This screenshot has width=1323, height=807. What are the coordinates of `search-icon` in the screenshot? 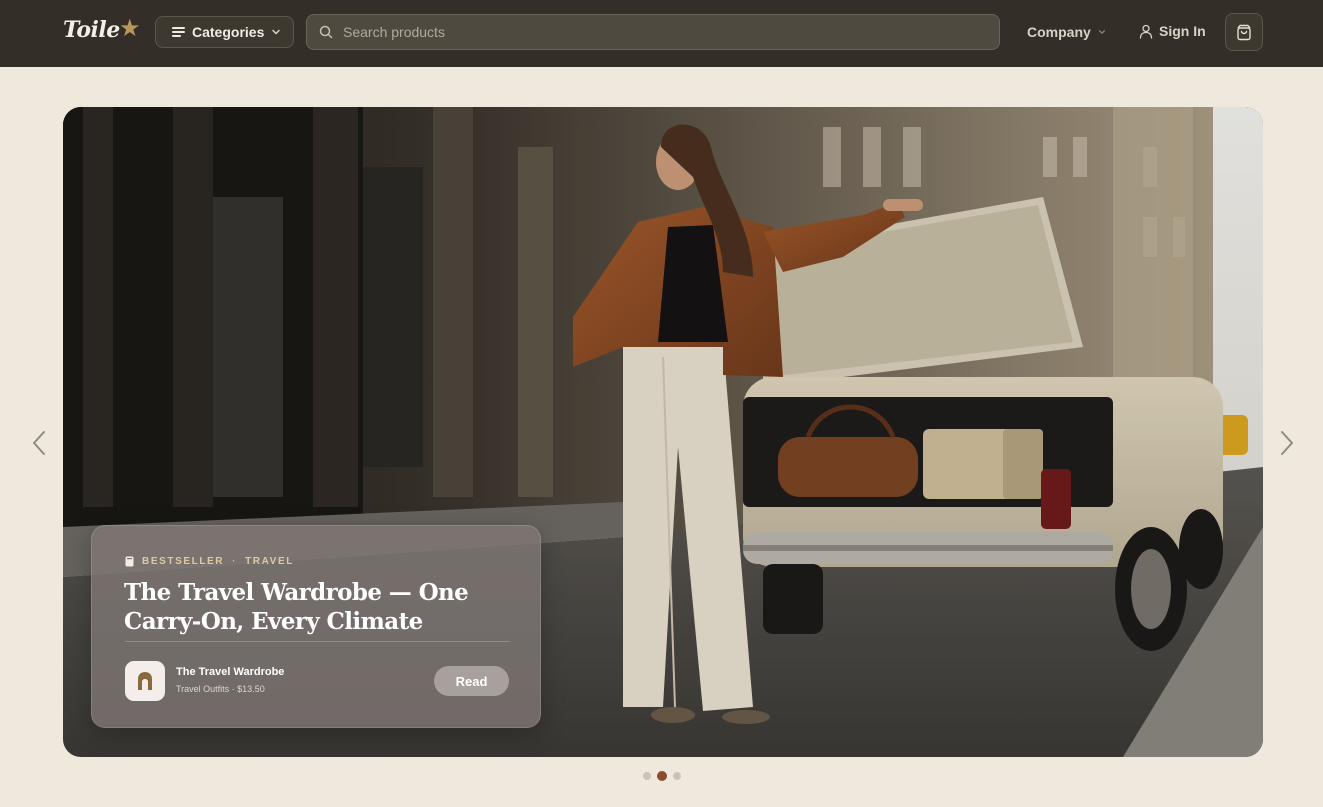 It's located at (326, 32).